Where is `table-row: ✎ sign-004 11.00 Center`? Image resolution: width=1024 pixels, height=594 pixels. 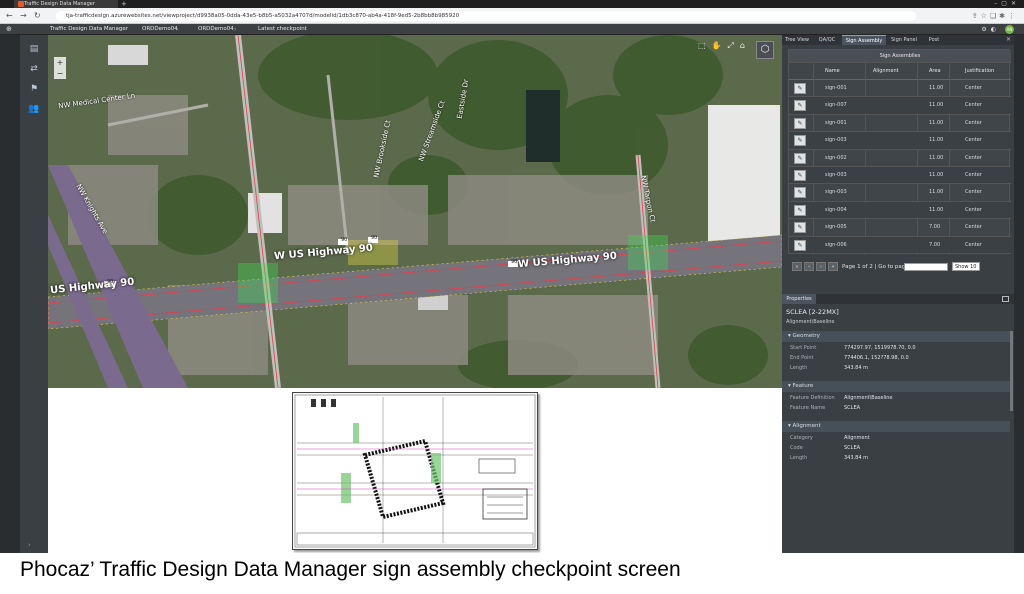
table-row: ✎ sign-004 11.00 Center is located at coordinates (900, 210).